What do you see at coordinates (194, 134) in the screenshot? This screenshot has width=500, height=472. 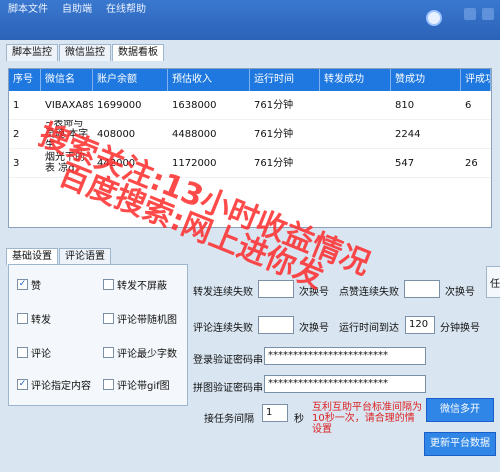 I see `cell: 4488000` at bounding box center [194, 134].